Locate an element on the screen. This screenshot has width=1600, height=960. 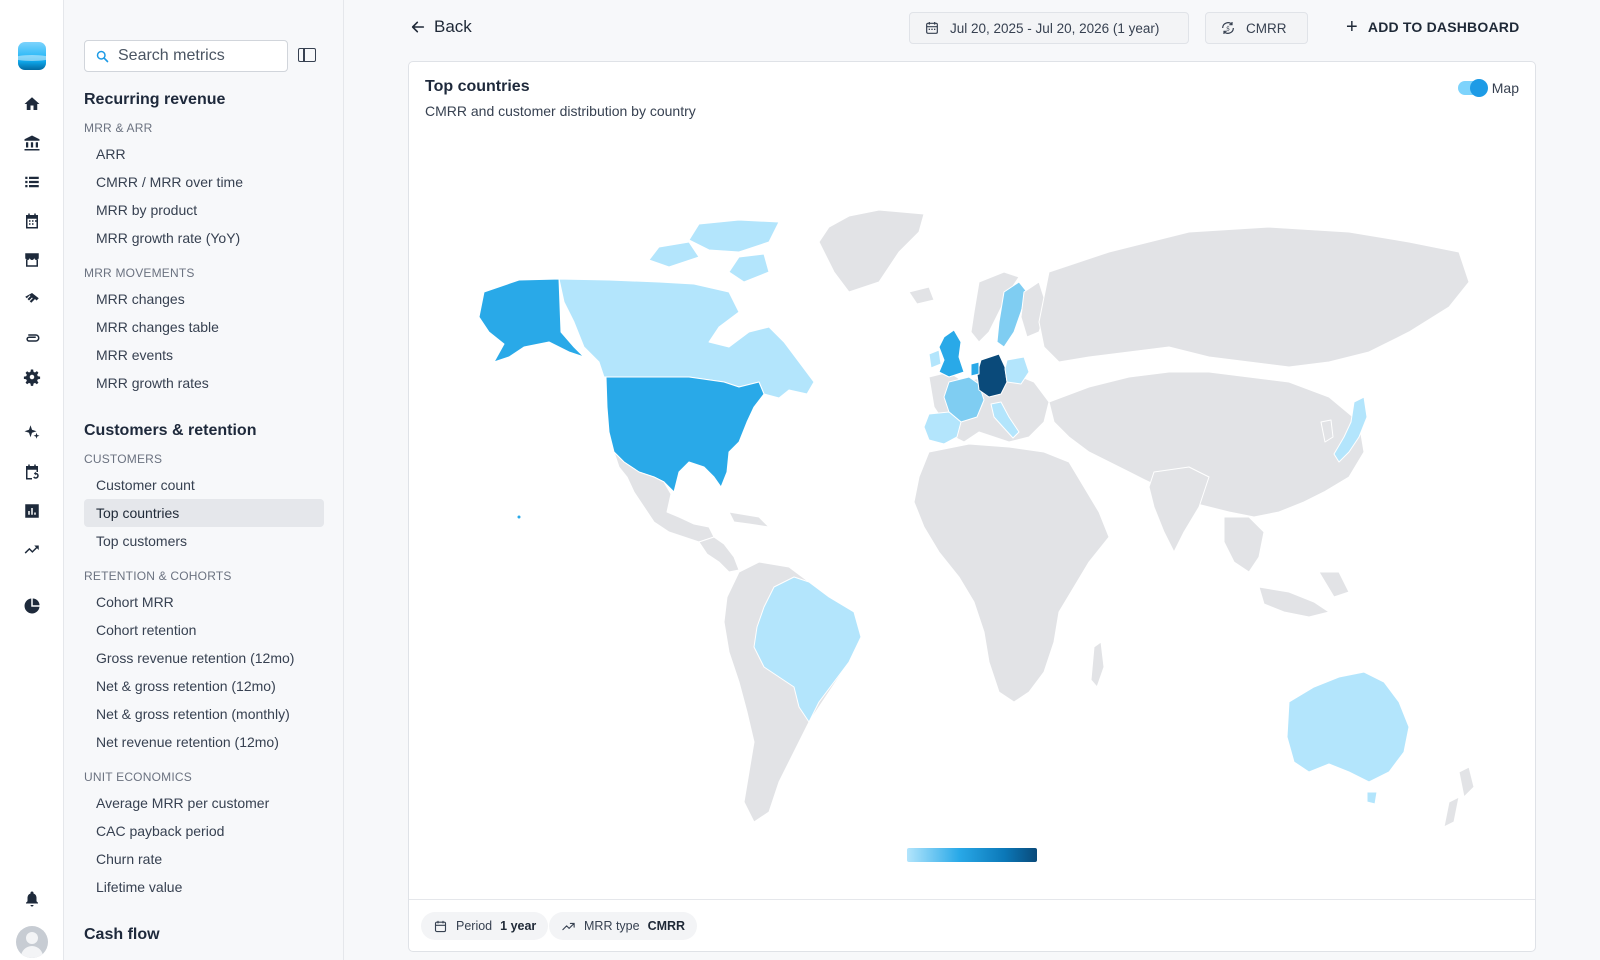
map-country-hawaii is located at coordinates (519, 517).